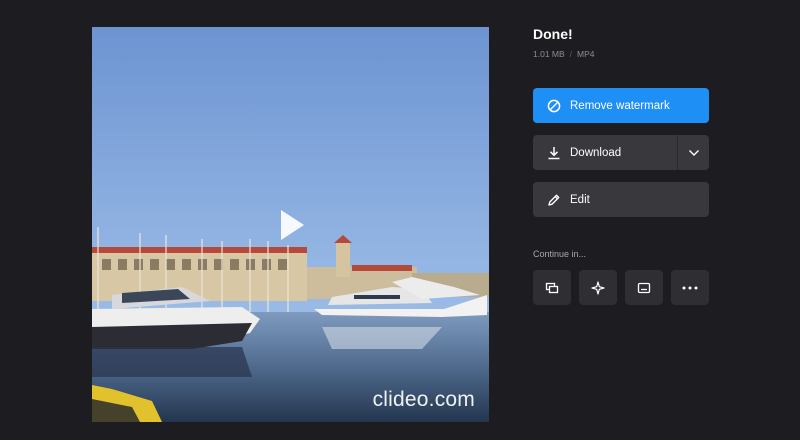 The width and height of the screenshot is (800, 440). I want to click on play-button, so click(292, 225).